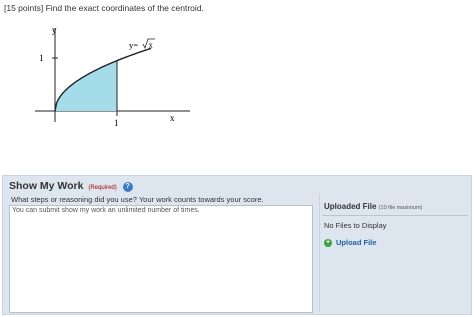 This screenshot has width=474, height=317. I want to click on help-icon: ?, so click(127, 187).